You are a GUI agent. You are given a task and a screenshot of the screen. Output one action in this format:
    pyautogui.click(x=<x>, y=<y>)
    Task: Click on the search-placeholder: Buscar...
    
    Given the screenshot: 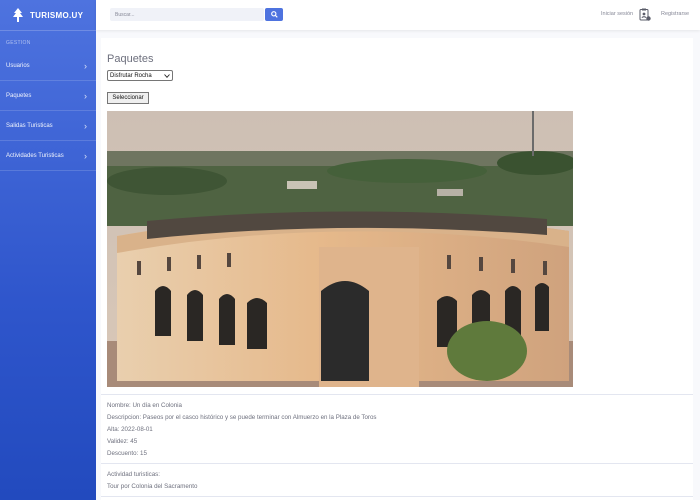 What is the action you would take?
    pyautogui.click(x=125, y=14)
    